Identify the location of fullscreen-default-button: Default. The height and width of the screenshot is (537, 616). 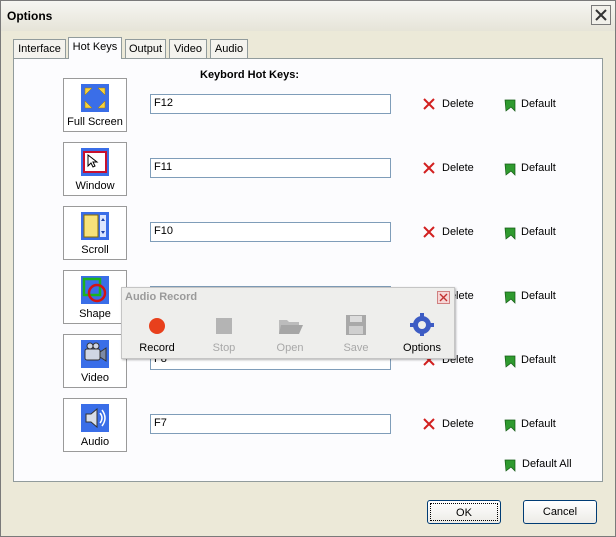
(533, 104).